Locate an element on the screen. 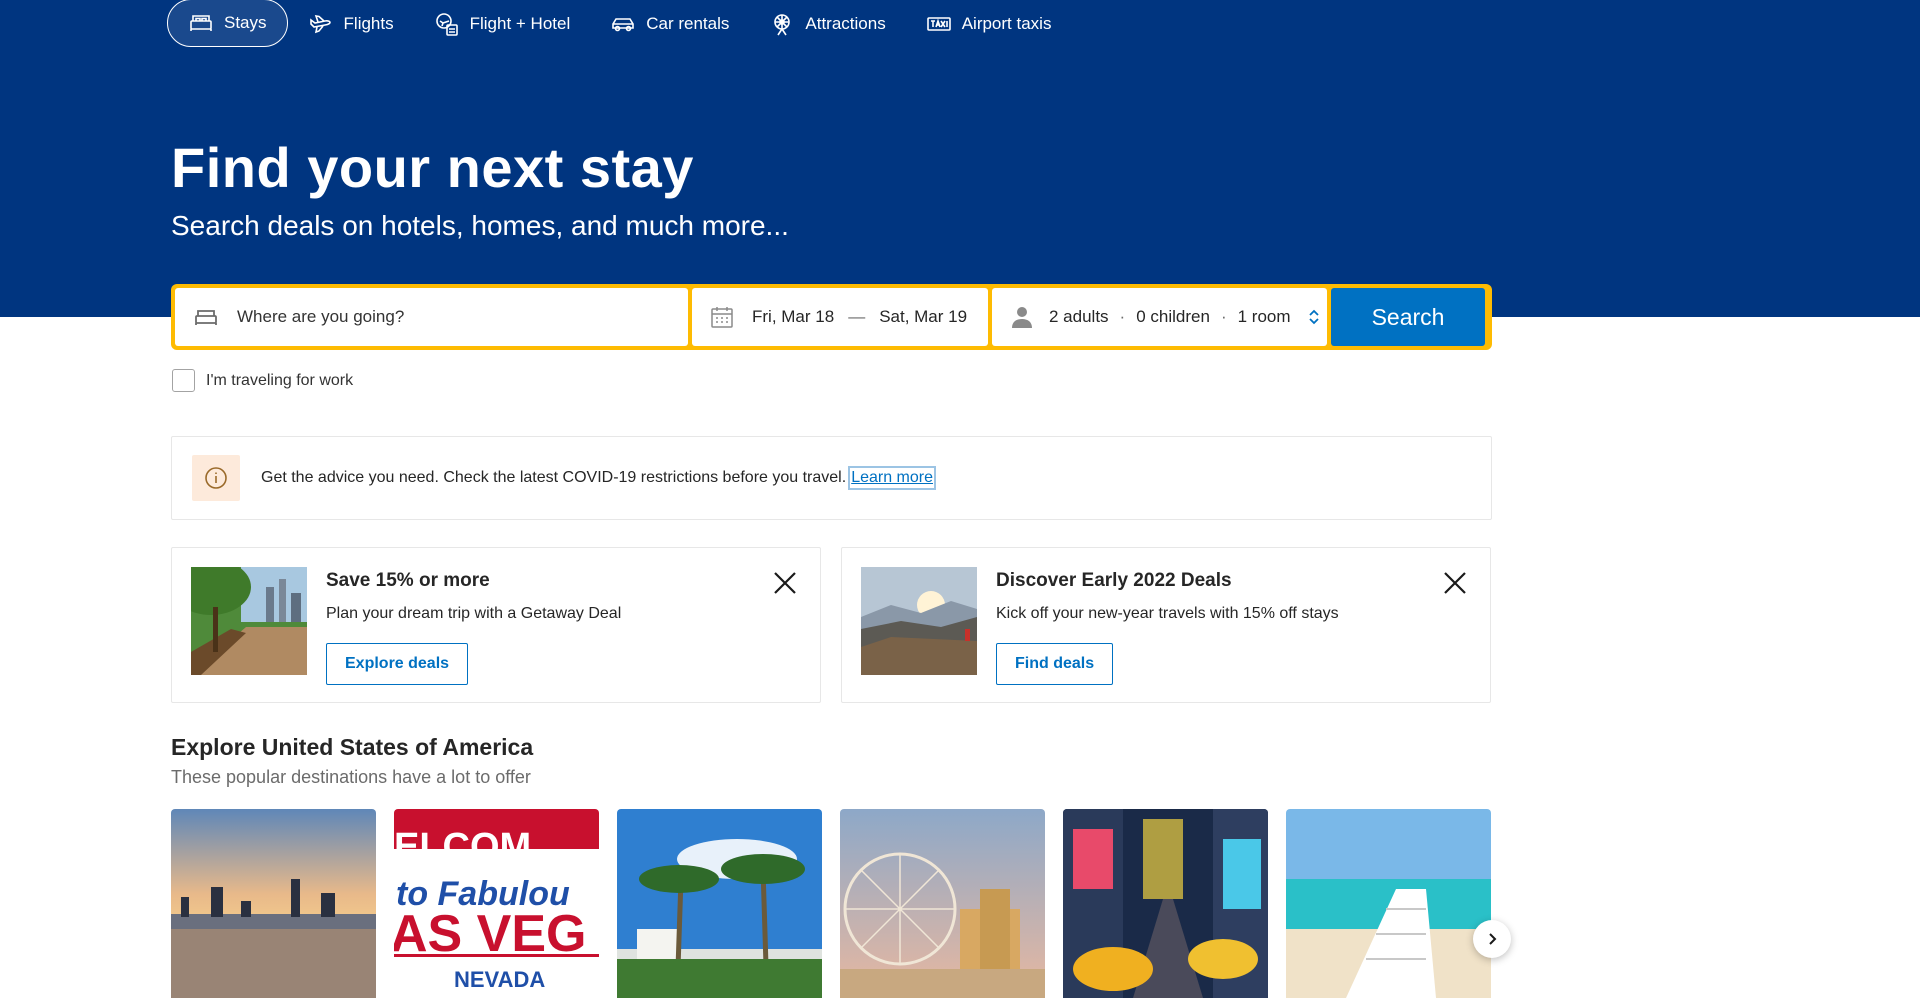 The image size is (1920, 998). guests-selector: 2 adults · 0 children · 1 room is located at coordinates (1159, 317).